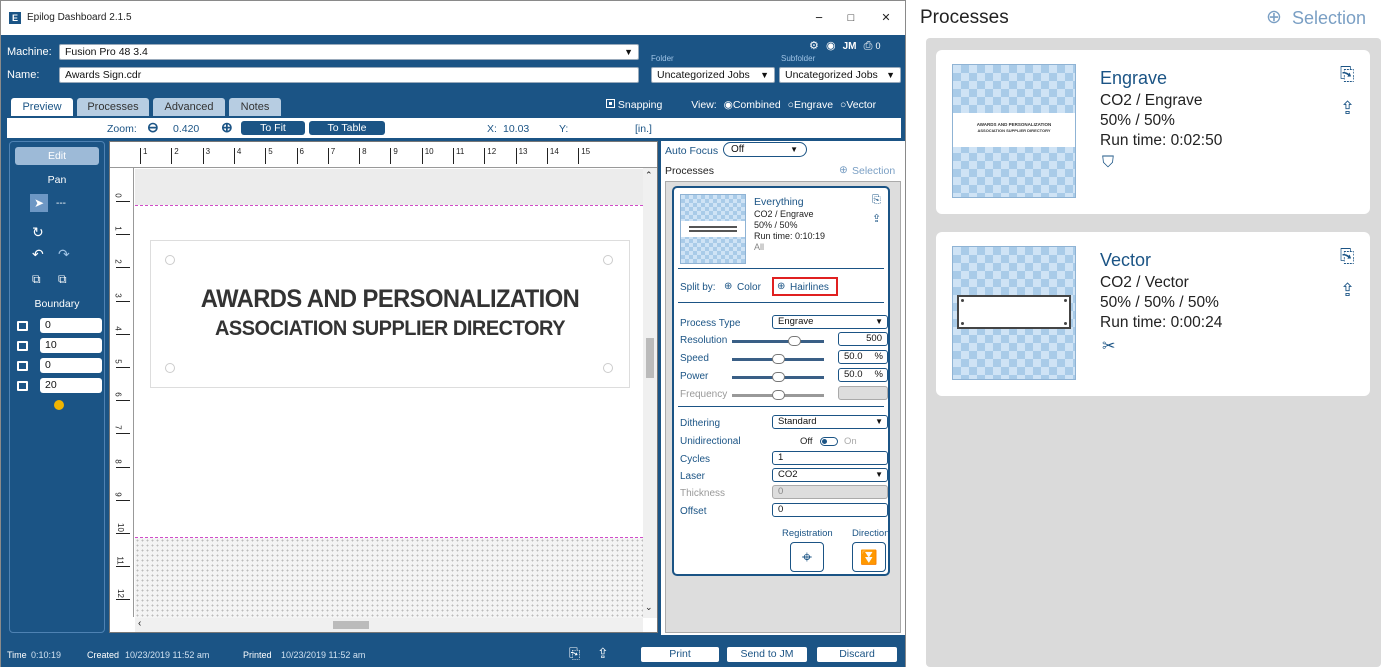  I want to click on cycles-field: 1, so click(830, 458).